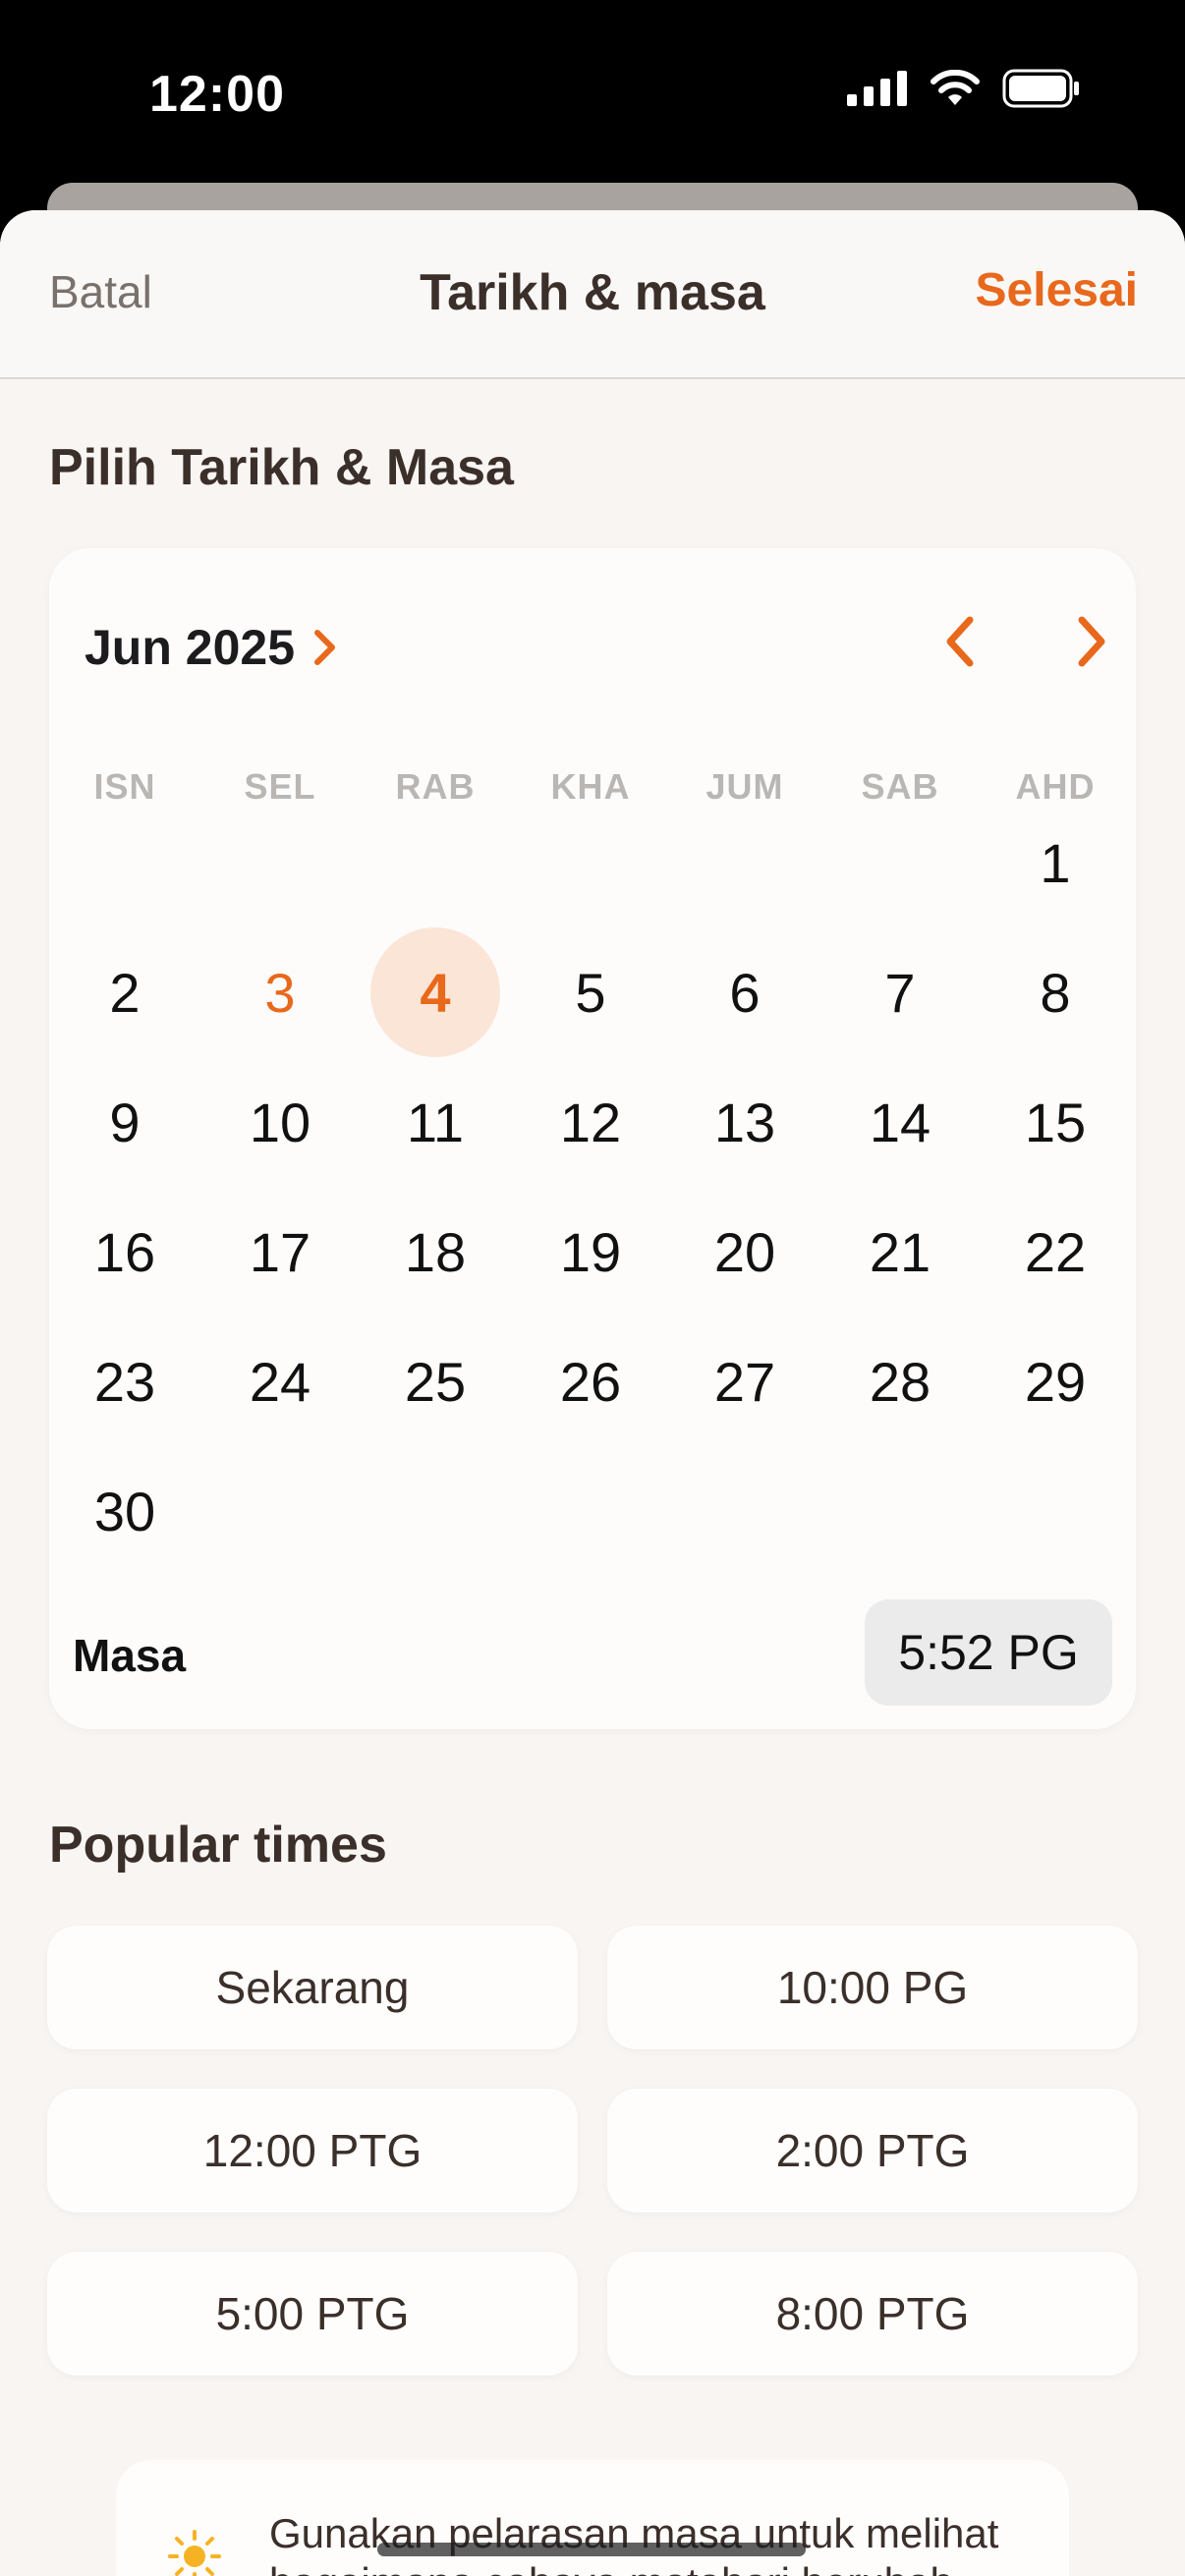 The image size is (1185, 2576). What do you see at coordinates (1055, 1122) in the screenshot?
I see `calendar-day: 15` at bounding box center [1055, 1122].